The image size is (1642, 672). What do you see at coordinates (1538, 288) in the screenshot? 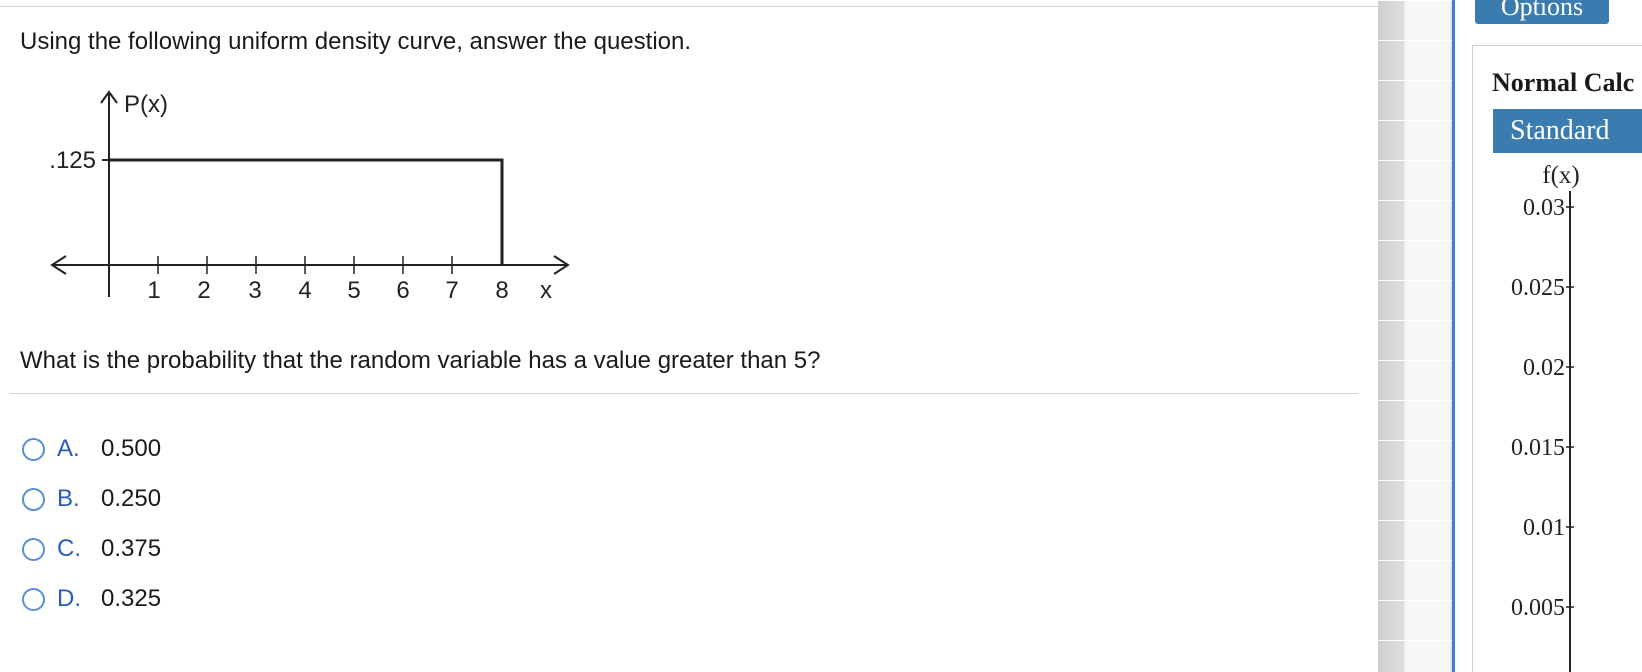
I see `fx-tick-label: 0.025` at bounding box center [1538, 288].